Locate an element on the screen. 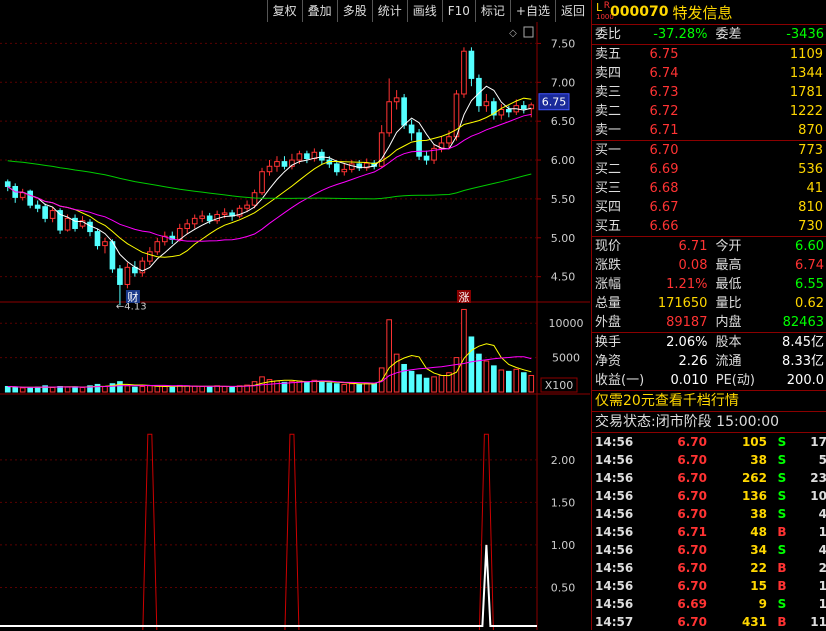 The height and width of the screenshot is (631, 826). tick-row: 14:56 6.70 38 S 5 is located at coordinates (709, 460).